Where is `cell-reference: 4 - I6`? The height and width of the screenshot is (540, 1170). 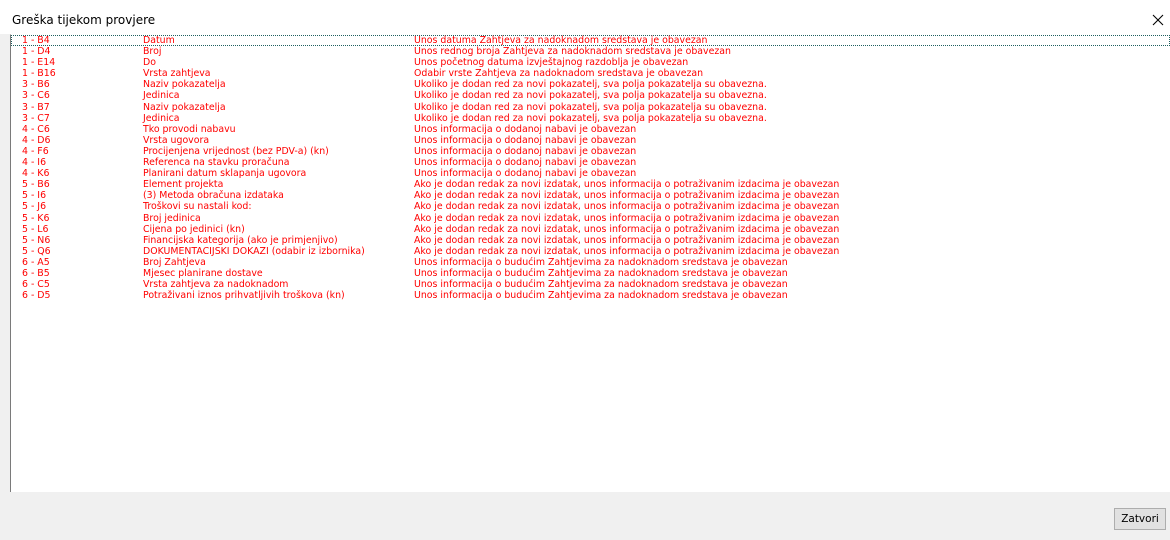 cell-reference: 4 - I6 is located at coordinates (34, 163).